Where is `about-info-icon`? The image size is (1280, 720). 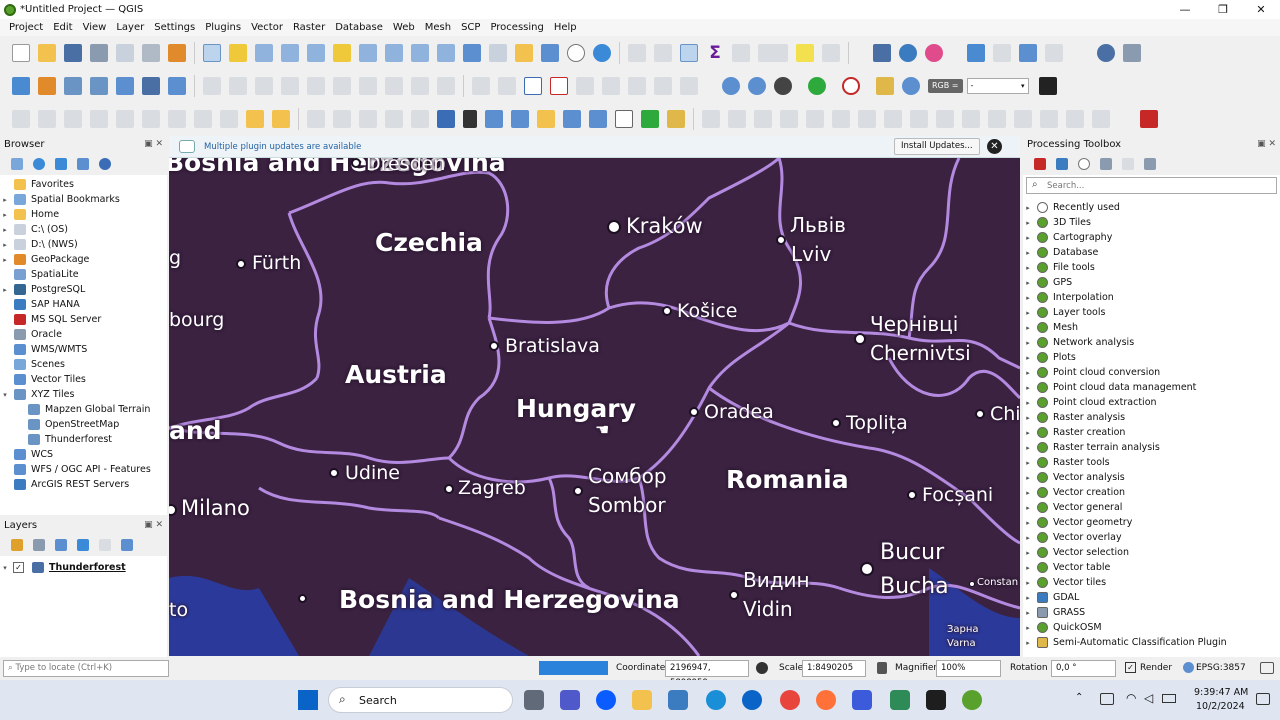
about-info-icon is located at coordinates (1106, 52).